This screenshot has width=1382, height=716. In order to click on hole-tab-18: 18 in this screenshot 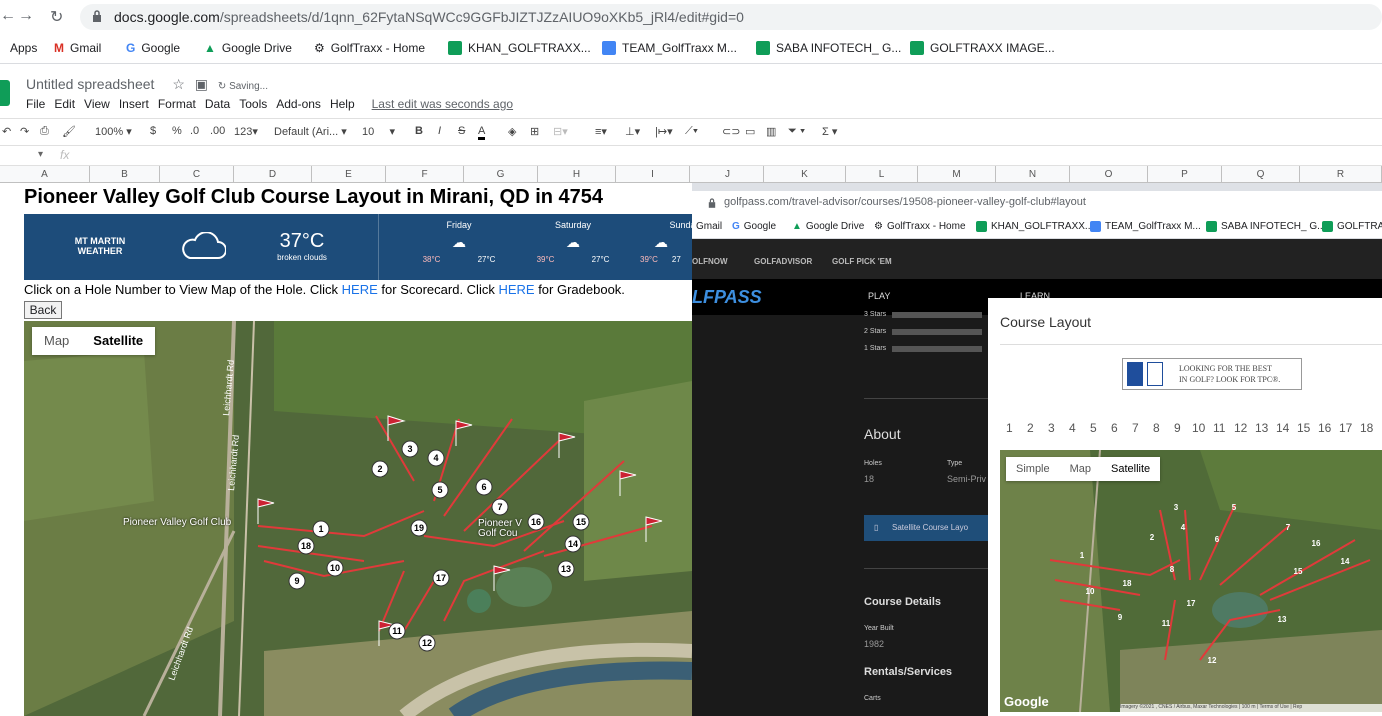, I will do `click(1366, 428)`.